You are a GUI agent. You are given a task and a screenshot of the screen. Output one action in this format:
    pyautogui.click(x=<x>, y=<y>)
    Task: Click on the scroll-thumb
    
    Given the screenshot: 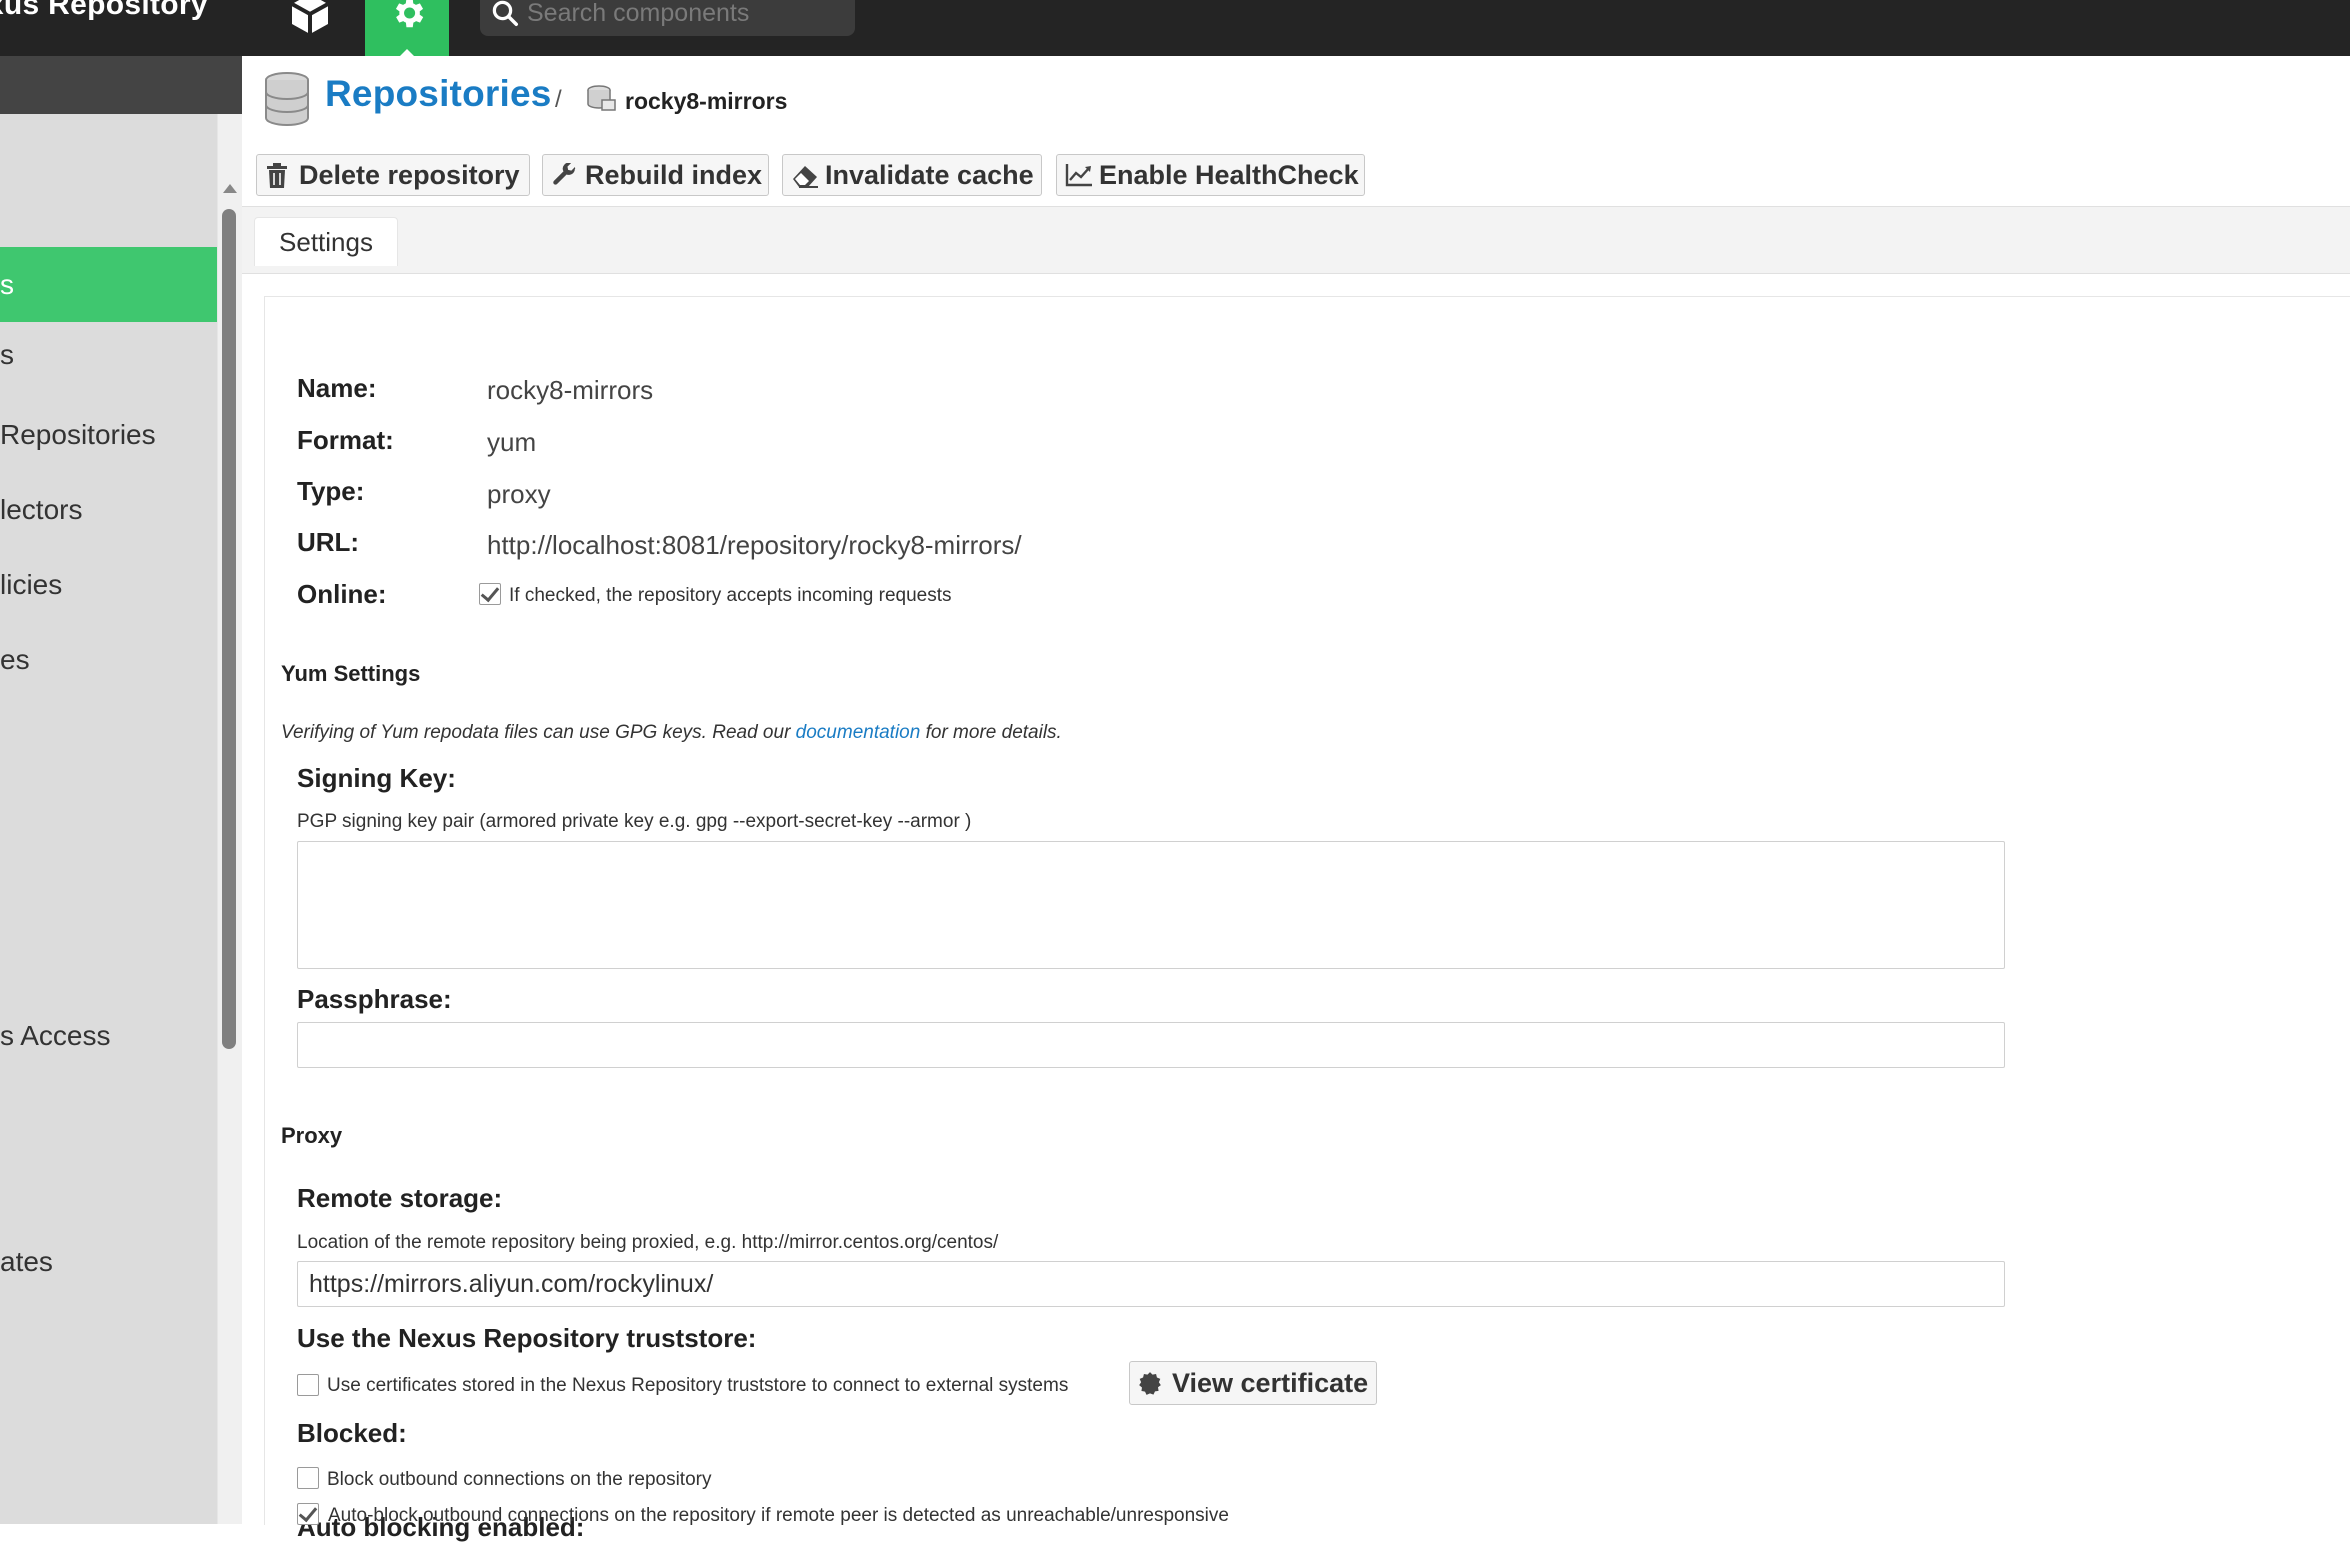 What is the action you would take?
    pyautogui.click(x=229, y=629)
    